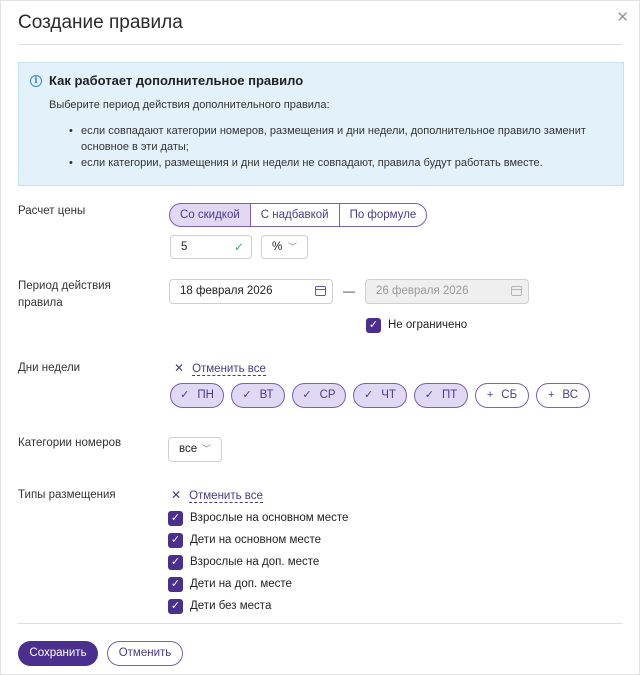  What do you see at coordinates (284, 247) in the screenshot?
I see `price-unit-select: % ﹀` at bounding box center [284, 247].